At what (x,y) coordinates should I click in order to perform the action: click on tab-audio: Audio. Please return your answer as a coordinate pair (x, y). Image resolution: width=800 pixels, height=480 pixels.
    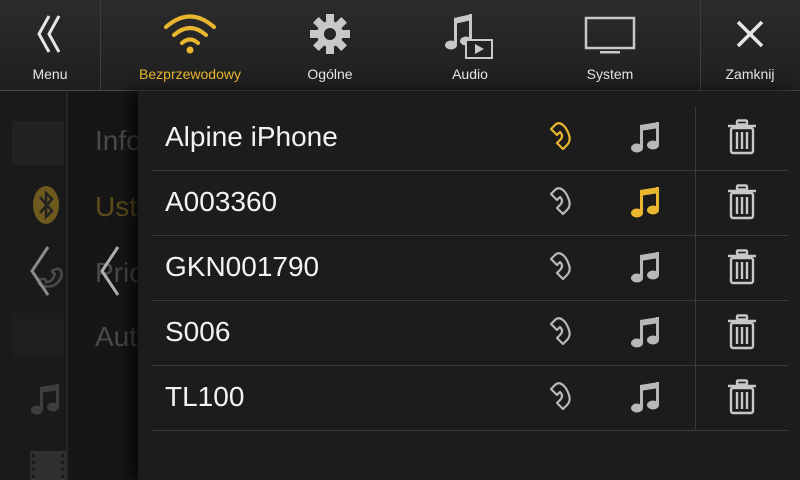
    Looking at the image, I should click on (470, 45).